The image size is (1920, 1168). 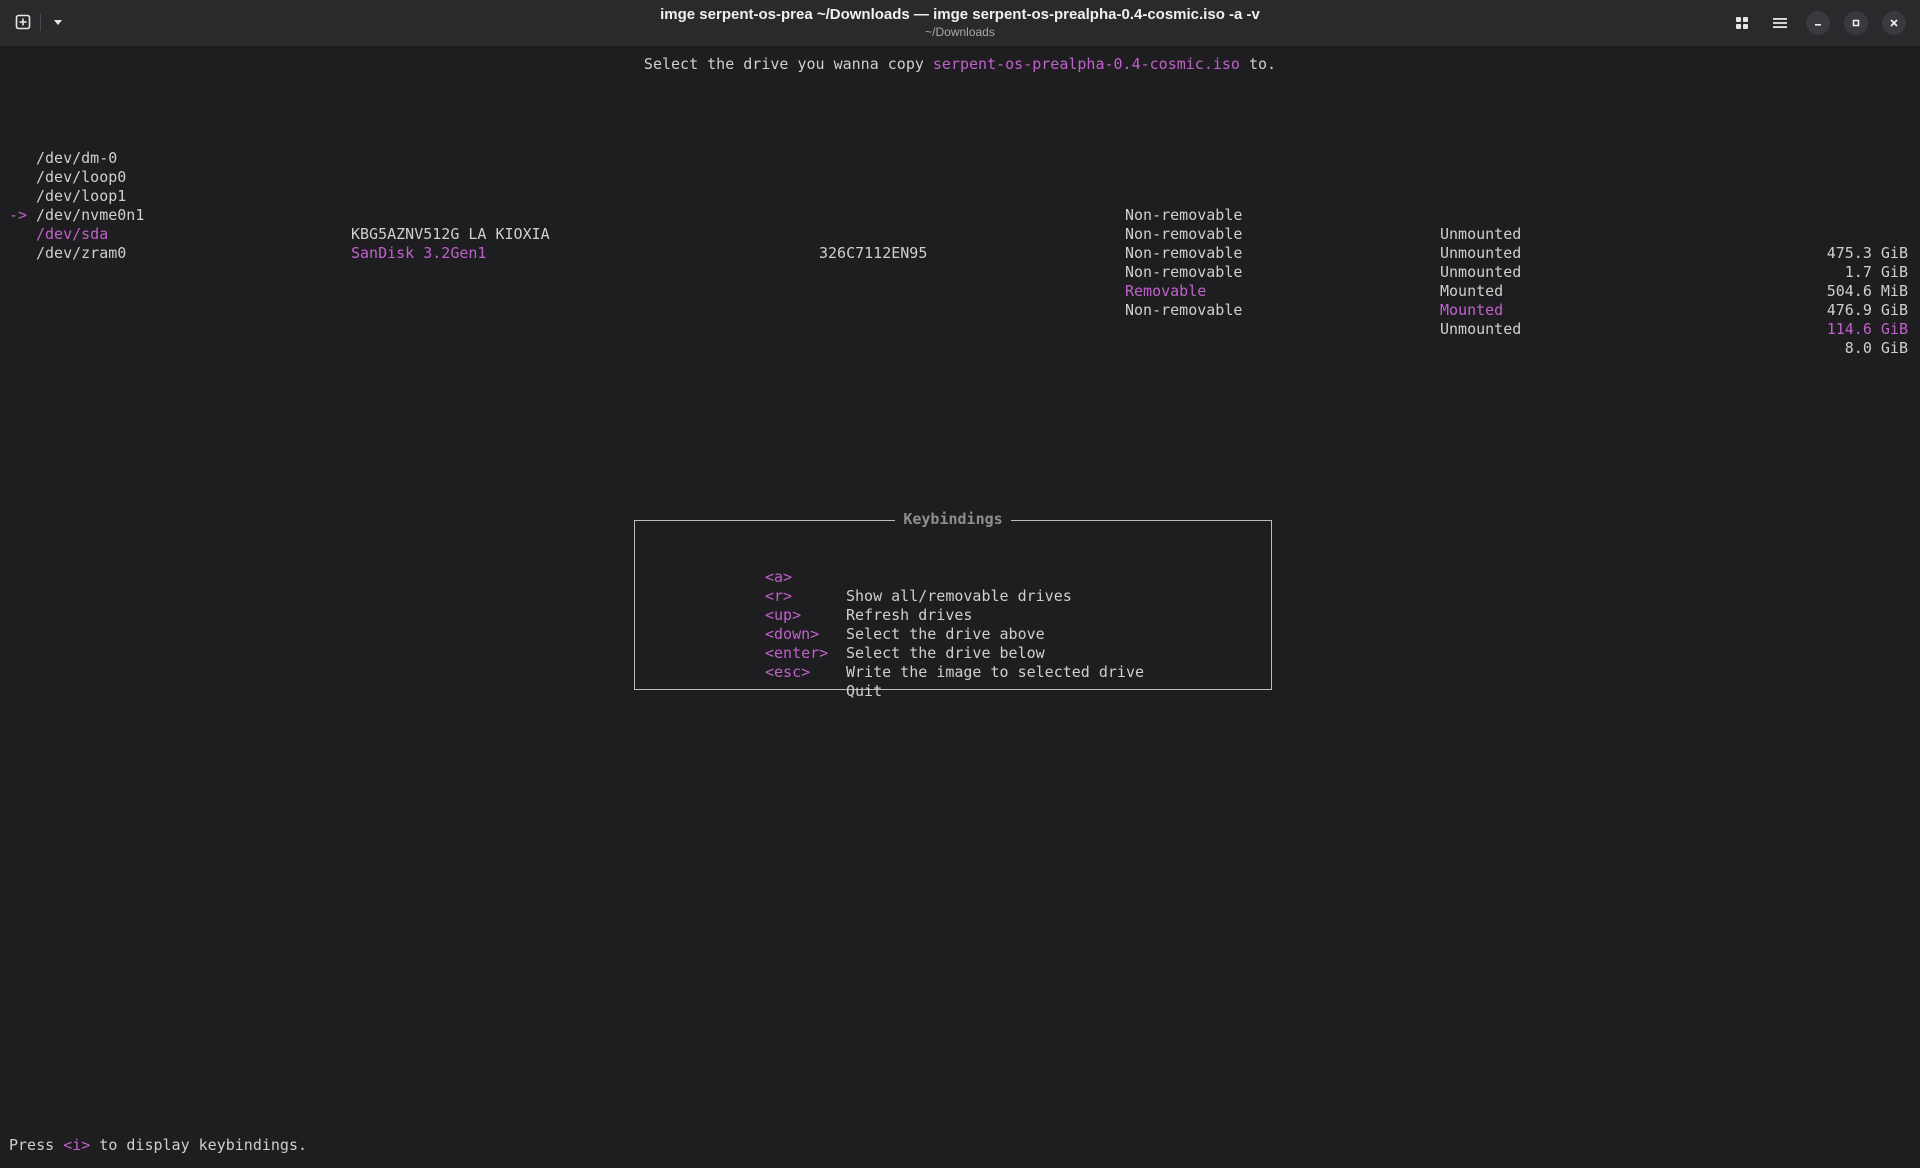 I want to click on main-menu-button, so click(x=1780, y=23).